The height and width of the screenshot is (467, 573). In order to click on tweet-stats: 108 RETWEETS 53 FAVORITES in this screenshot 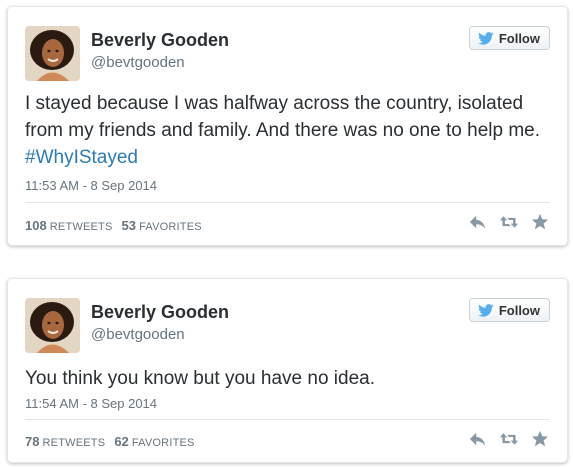, I will do `click(116, 225)`.